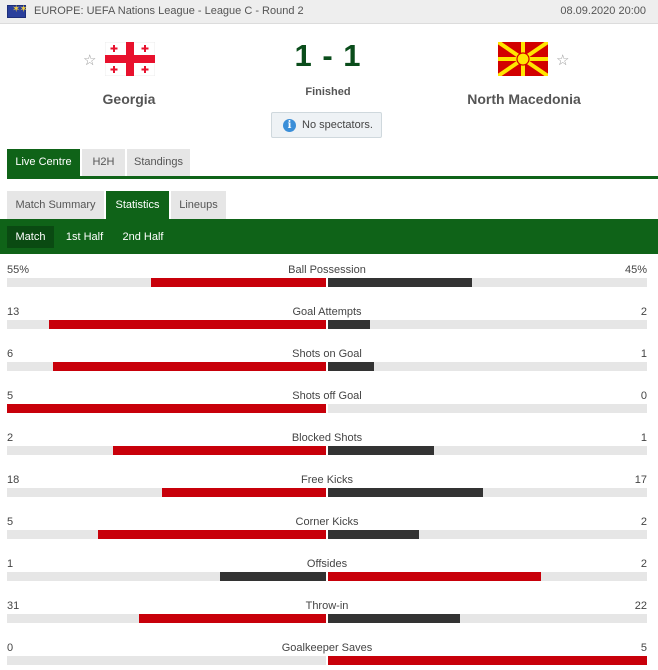 Image resolution: width=658 pixels, height=670 pixels. What do you see at coordinates (103, 162) in the screenshot?
I see `tab-h2h: H2H` at bounding box center [103, 162].